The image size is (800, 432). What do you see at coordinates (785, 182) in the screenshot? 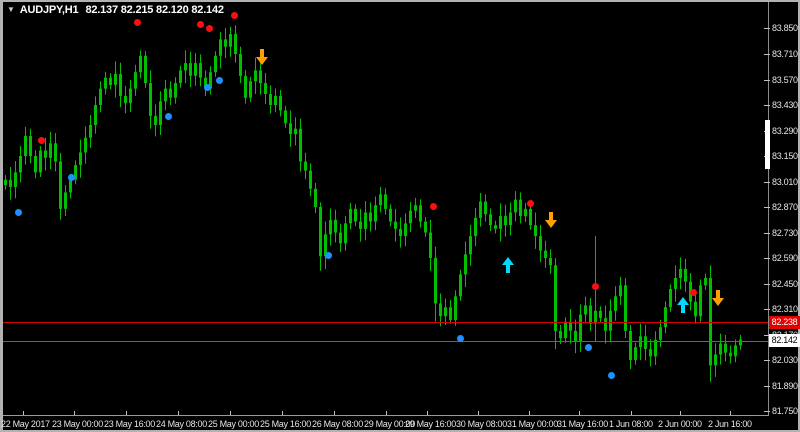
I see `price-axis-label: 83.010` at bounding box center [785, 182].